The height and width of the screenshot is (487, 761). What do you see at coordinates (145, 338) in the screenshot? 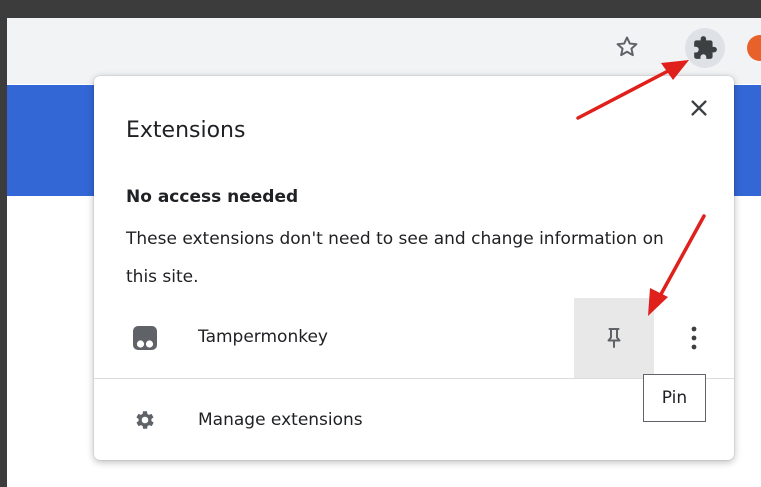
I see `tampermonkey-icon` at bounding box center [145, 338].